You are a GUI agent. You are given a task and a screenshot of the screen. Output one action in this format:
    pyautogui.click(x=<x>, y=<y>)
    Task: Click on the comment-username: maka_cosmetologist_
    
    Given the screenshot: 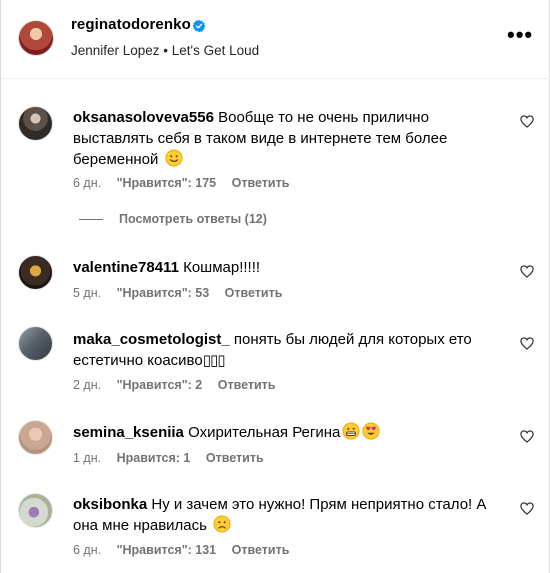 What is the action you would take?
    pyautogui.click(x=151, y=339)
    